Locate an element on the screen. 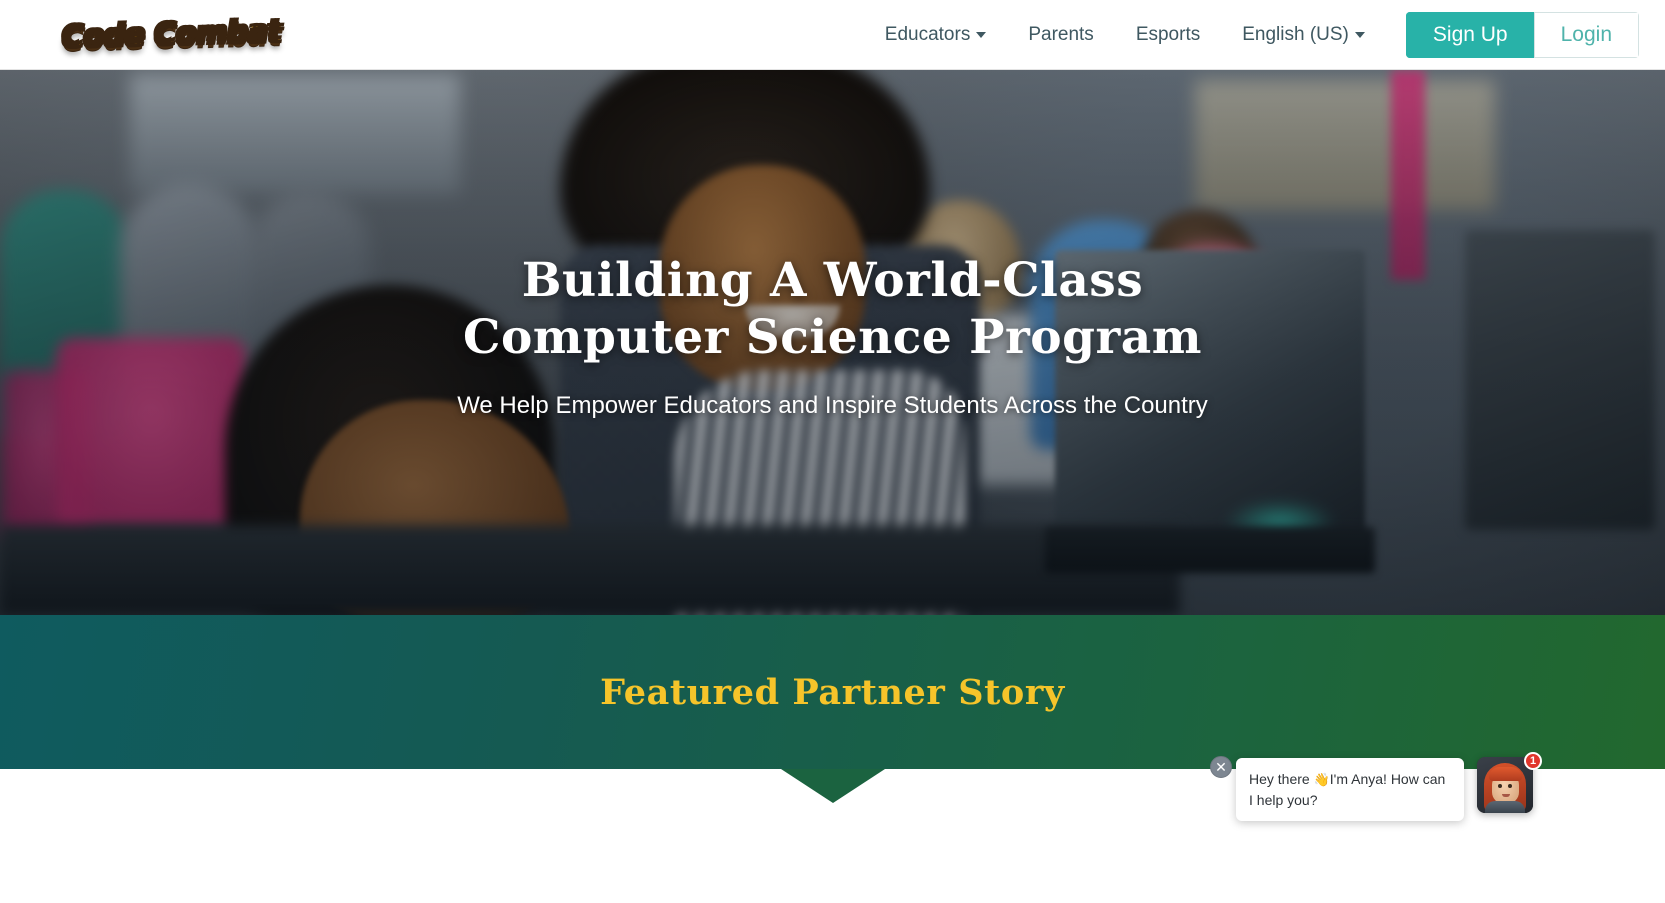  hero-title-line-2: Computer Science Program is located at coordinates (832, 337).